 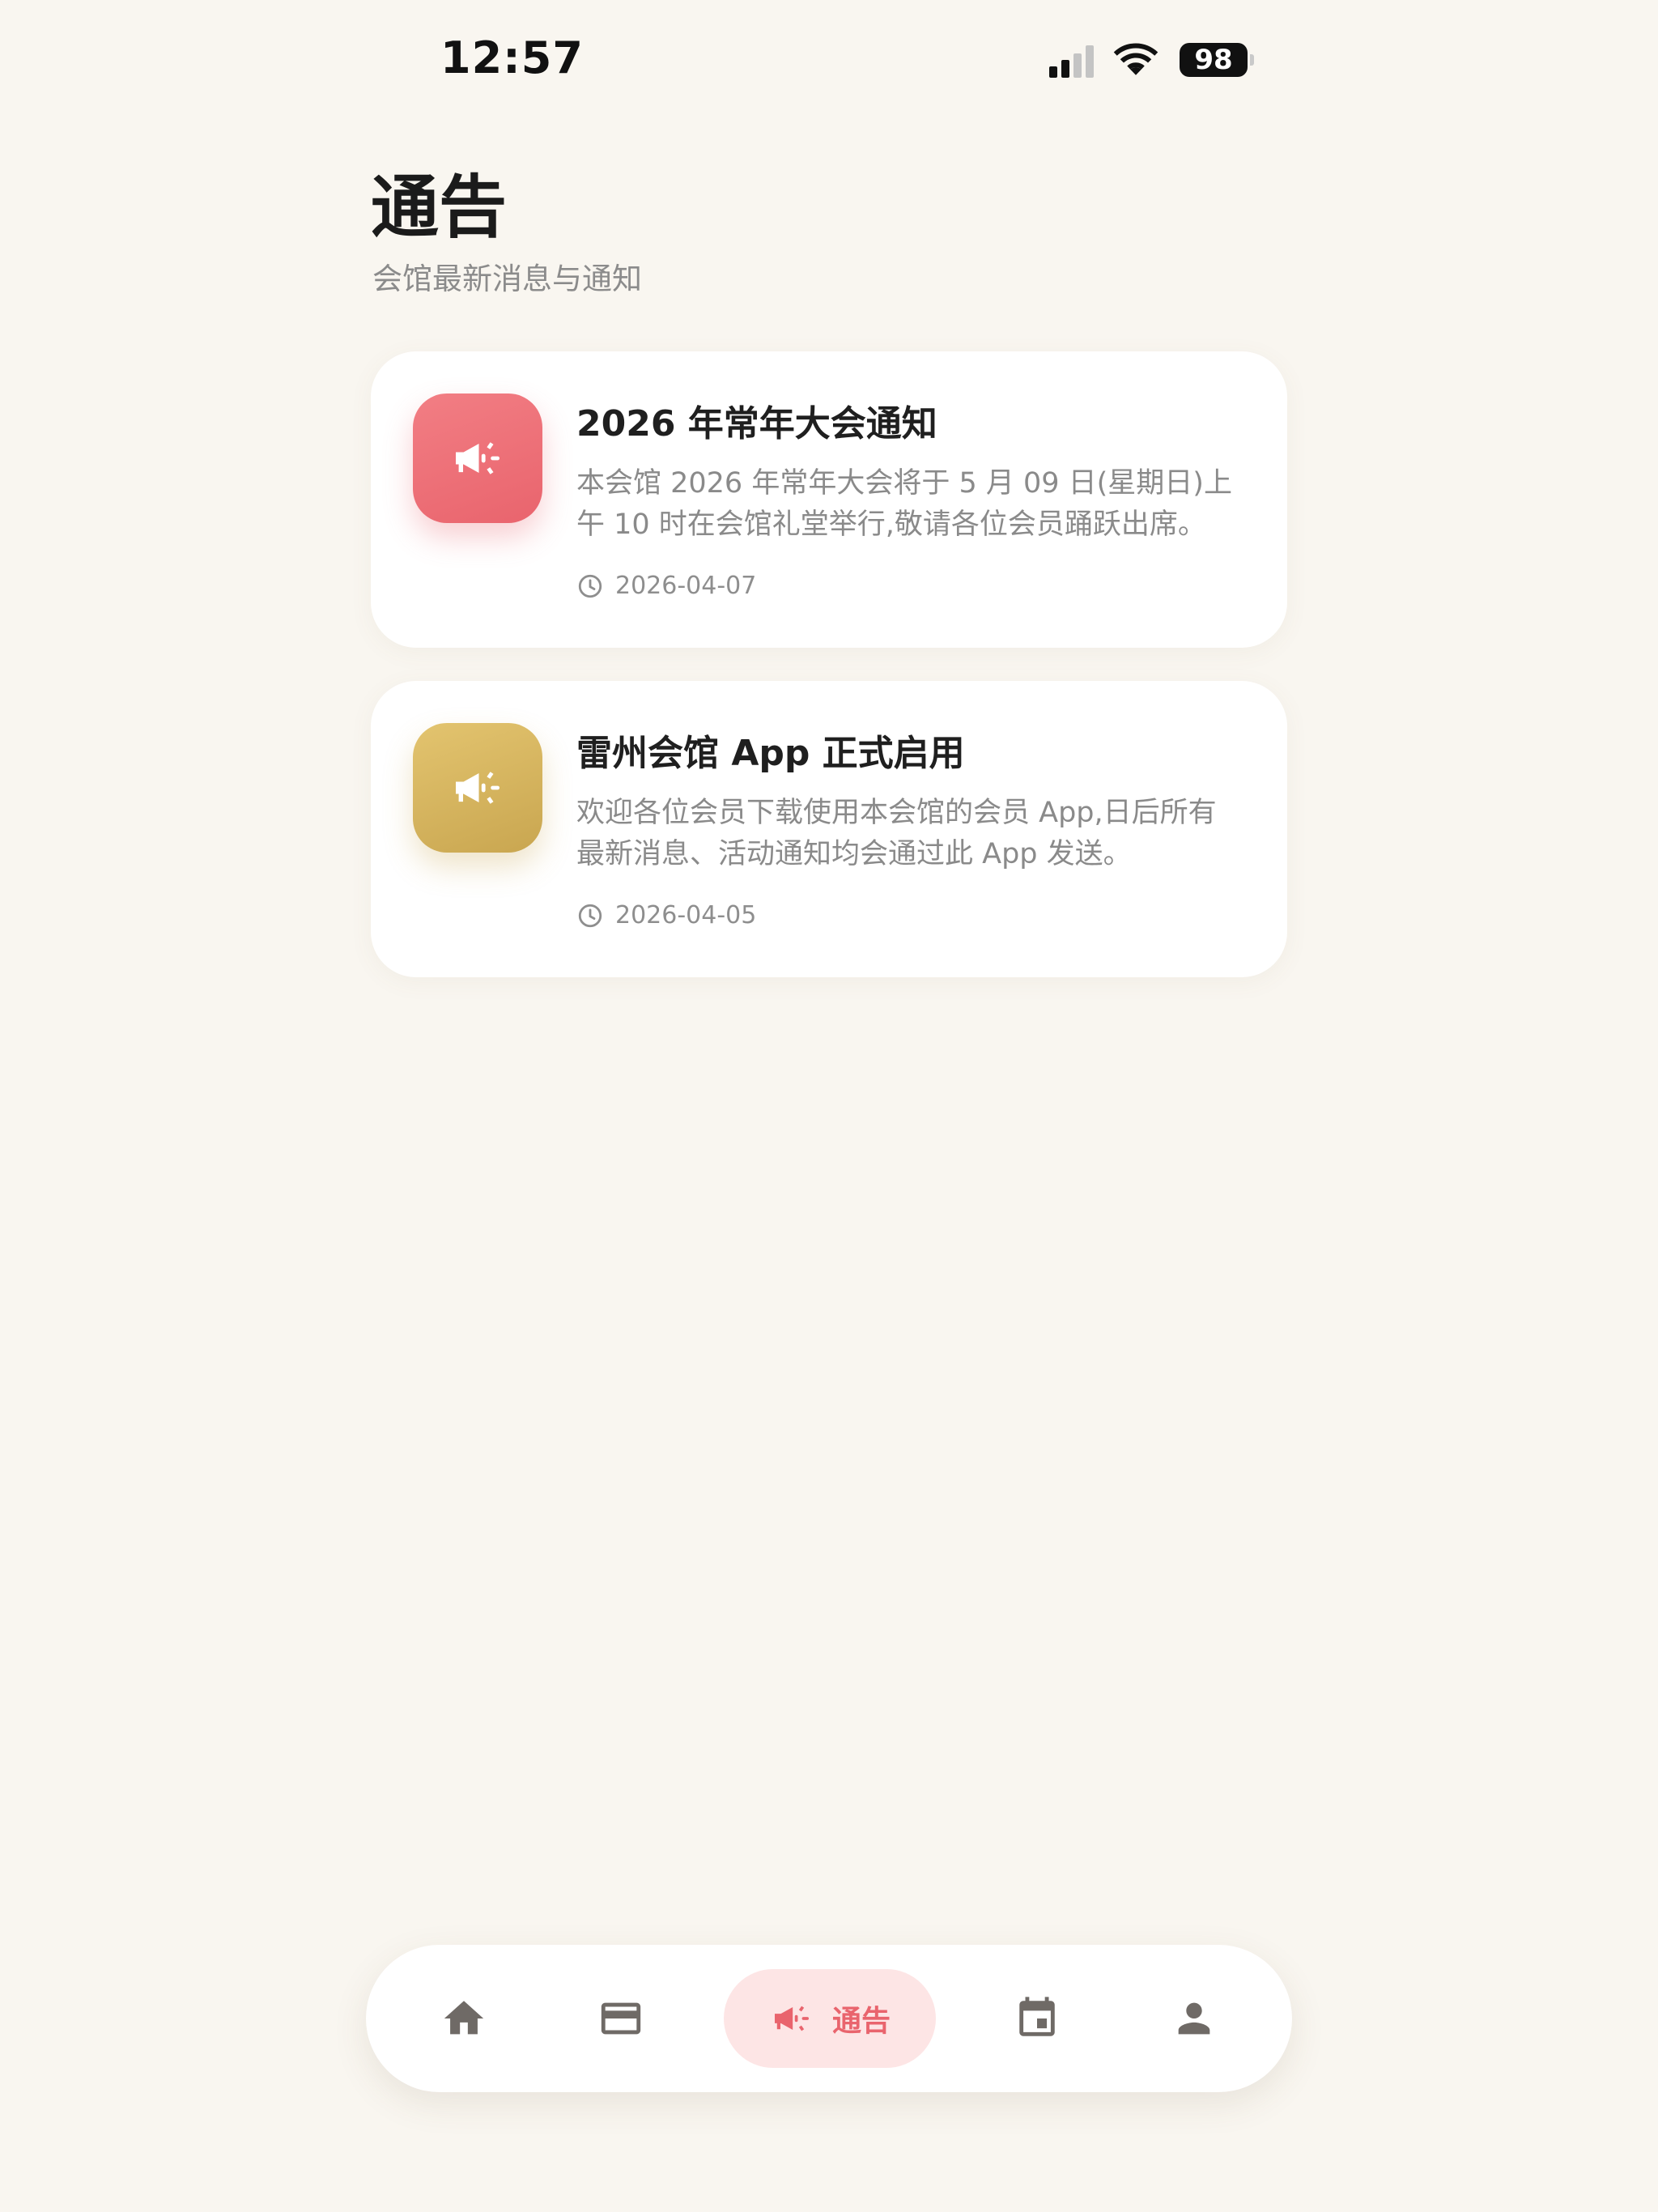 I want to click on nav-membership-card, so click(x=620, y=2018).